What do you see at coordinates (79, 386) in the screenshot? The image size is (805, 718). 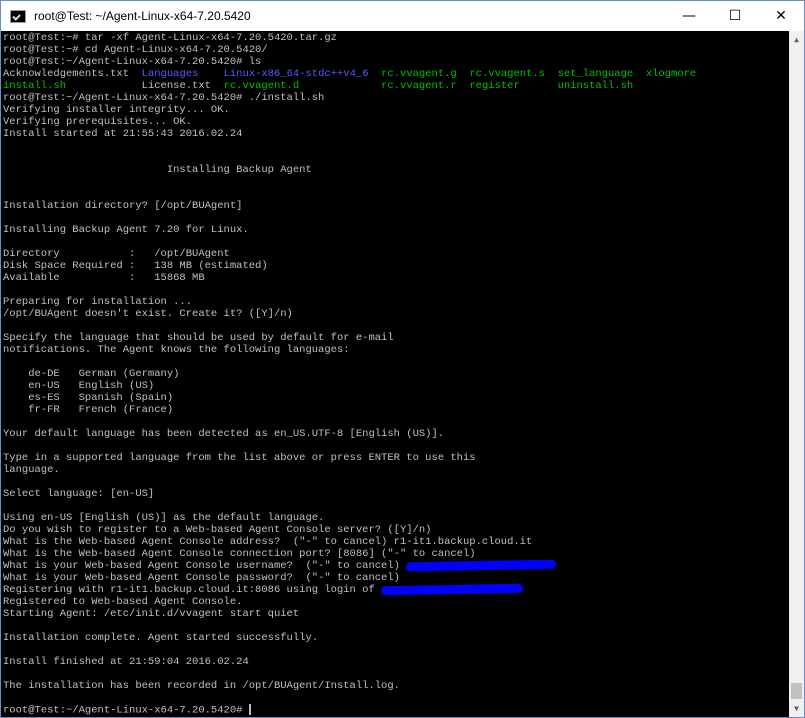 I see `terminal-line: en-US English (US)` at bounding box center [79, 386].